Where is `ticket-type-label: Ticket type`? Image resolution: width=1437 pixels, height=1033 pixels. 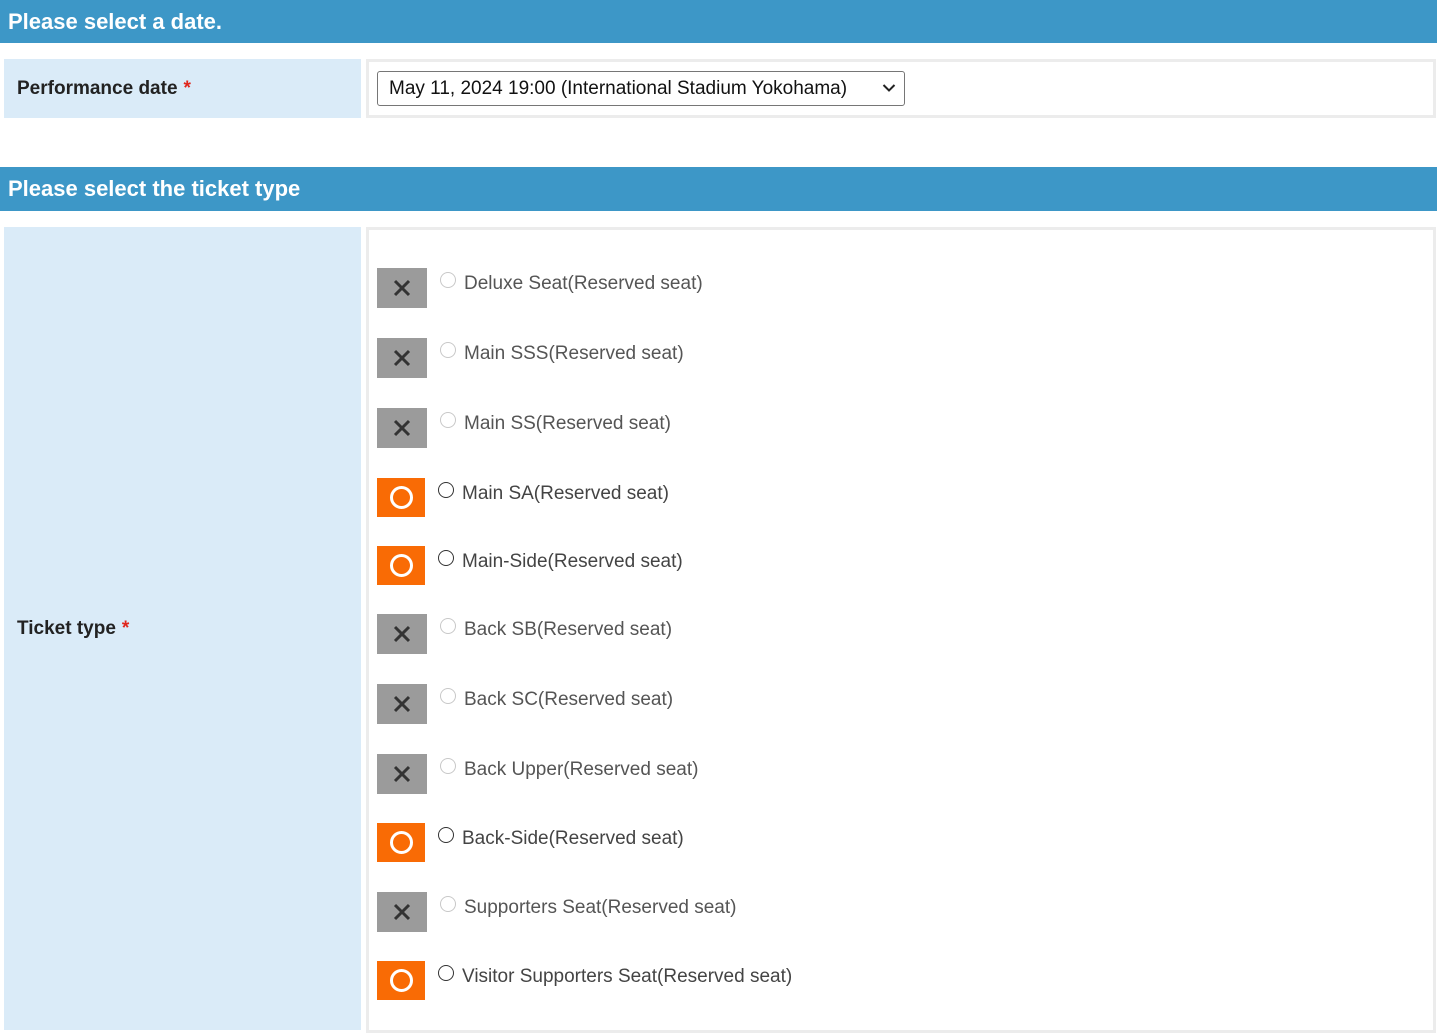
ticket-type-label: Ticket type is located at coordinates (66, 628).